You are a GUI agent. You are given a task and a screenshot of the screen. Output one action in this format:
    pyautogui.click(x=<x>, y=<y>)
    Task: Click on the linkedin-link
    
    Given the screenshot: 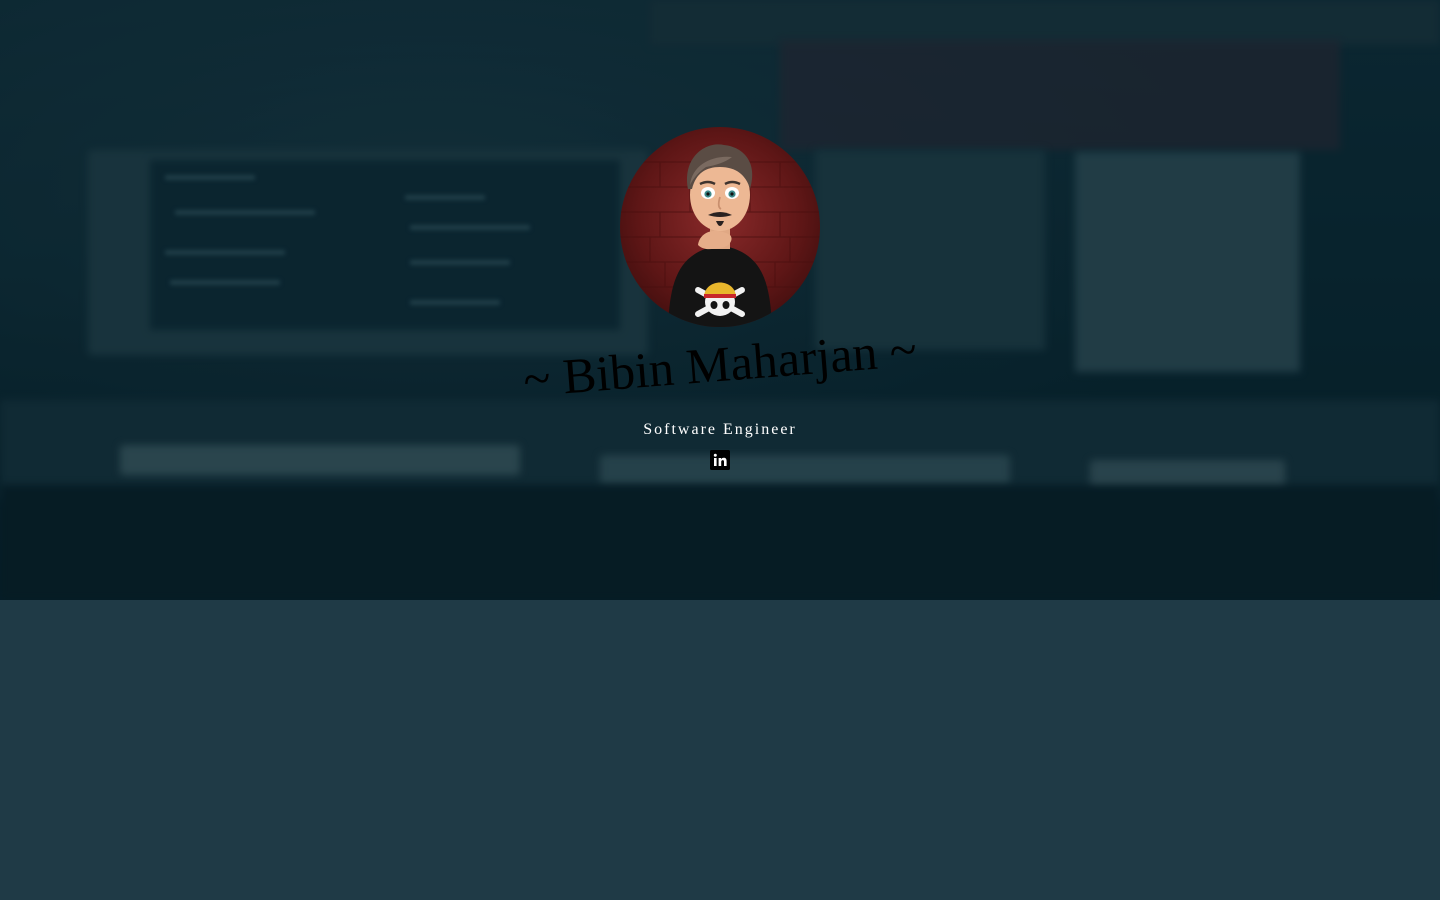 What is the action you would take?
    pyautogui.click(x=720, y=460)
    